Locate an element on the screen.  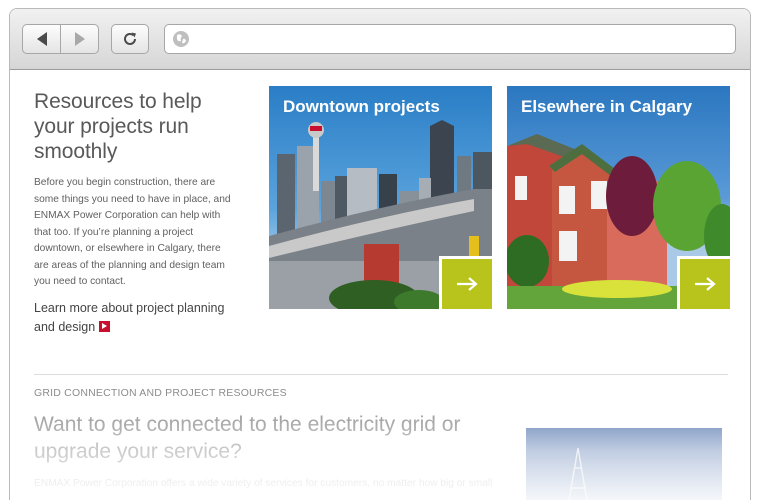
section-divider is located at coordinates (381, 374).